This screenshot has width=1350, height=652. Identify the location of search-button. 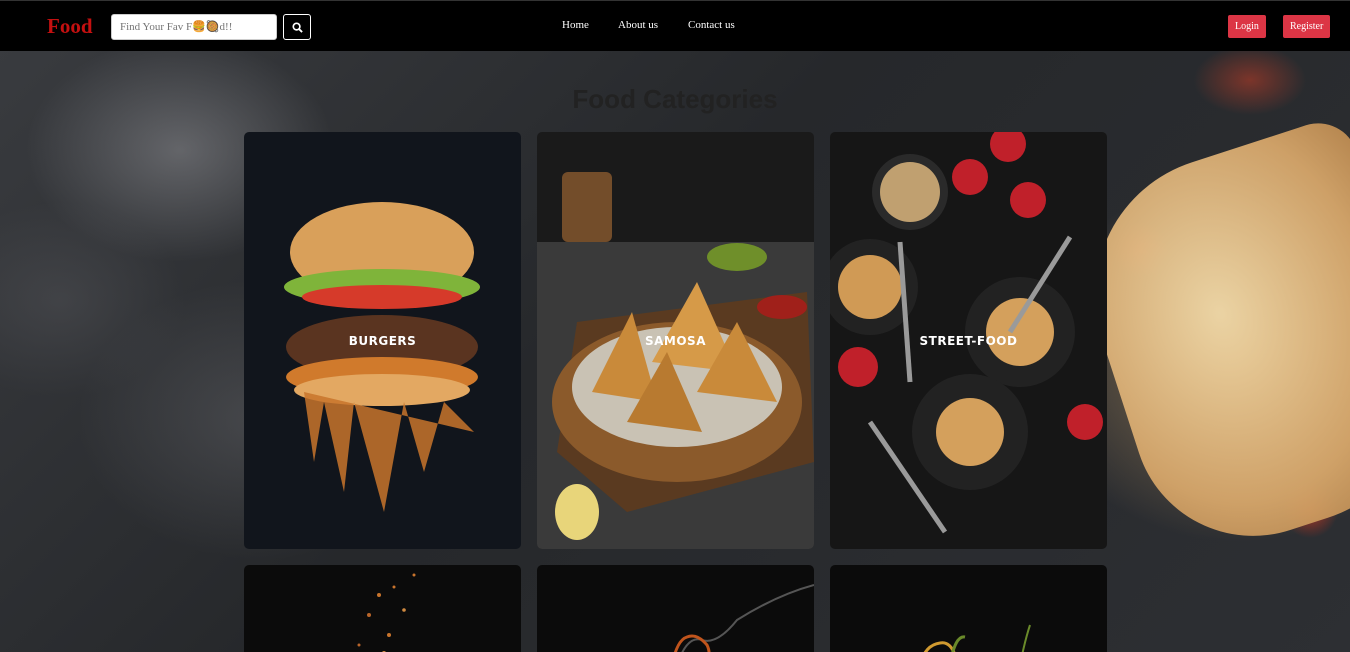
(297, 27).